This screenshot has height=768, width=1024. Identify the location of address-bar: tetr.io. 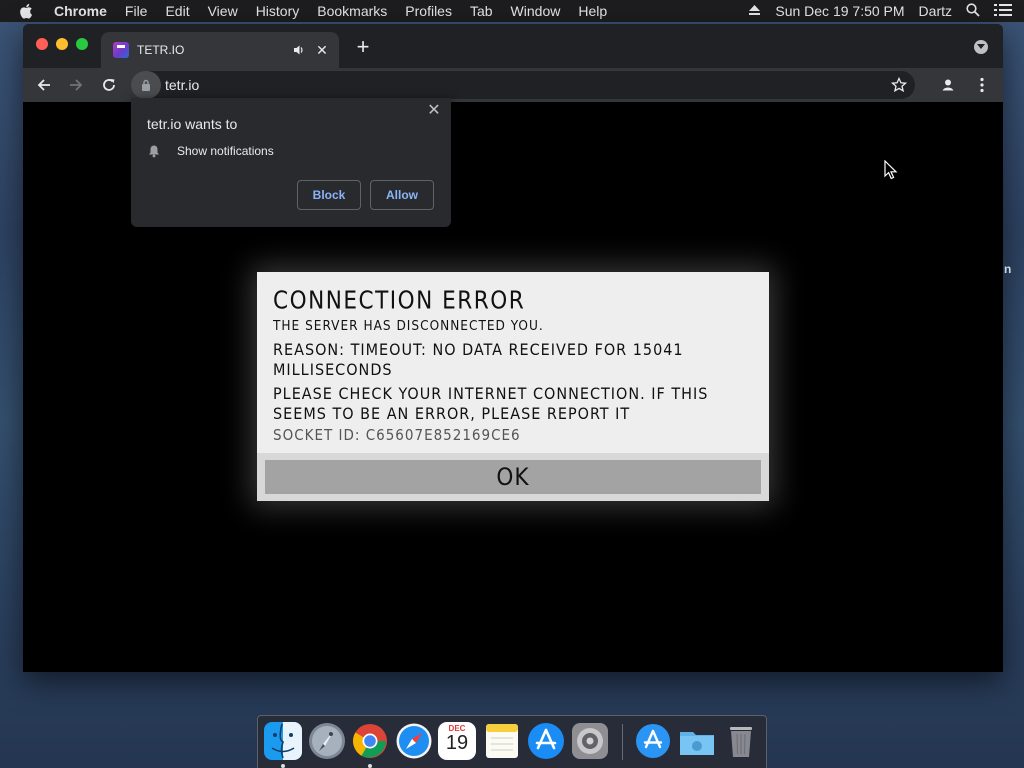
(523, 85).